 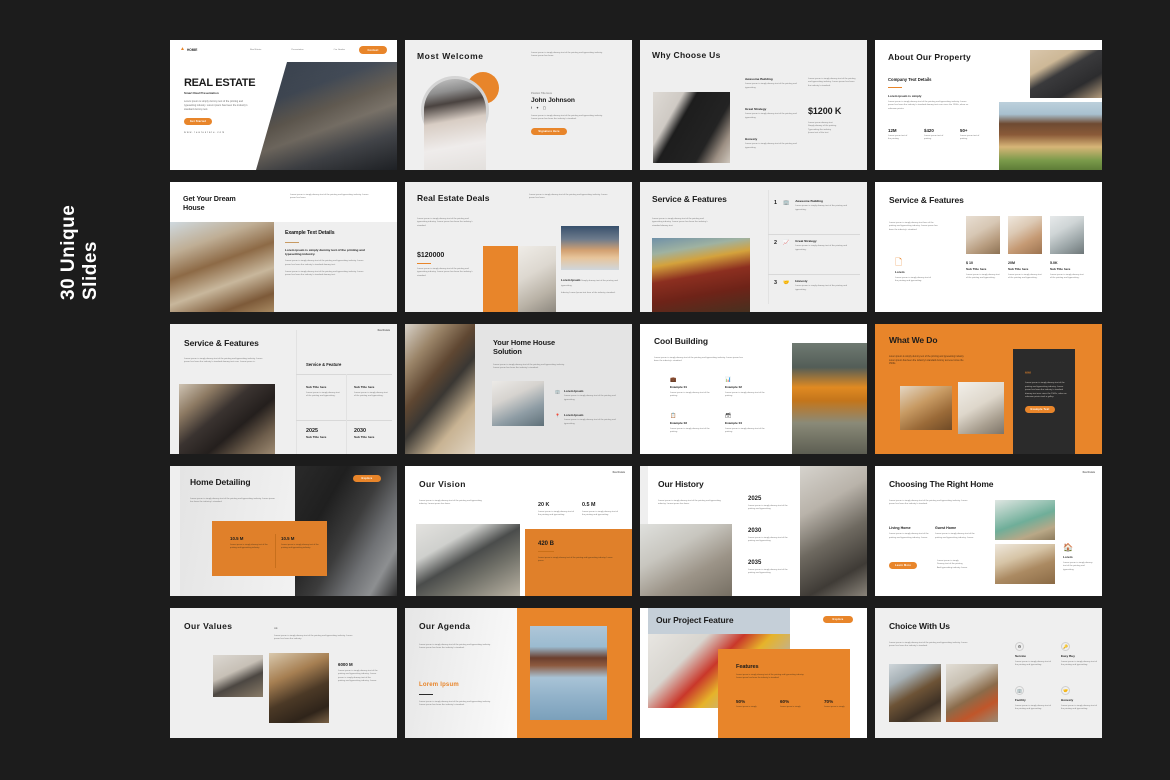 I want to click on sf-card-value-0: $ 10, so click(x=969, y=263).